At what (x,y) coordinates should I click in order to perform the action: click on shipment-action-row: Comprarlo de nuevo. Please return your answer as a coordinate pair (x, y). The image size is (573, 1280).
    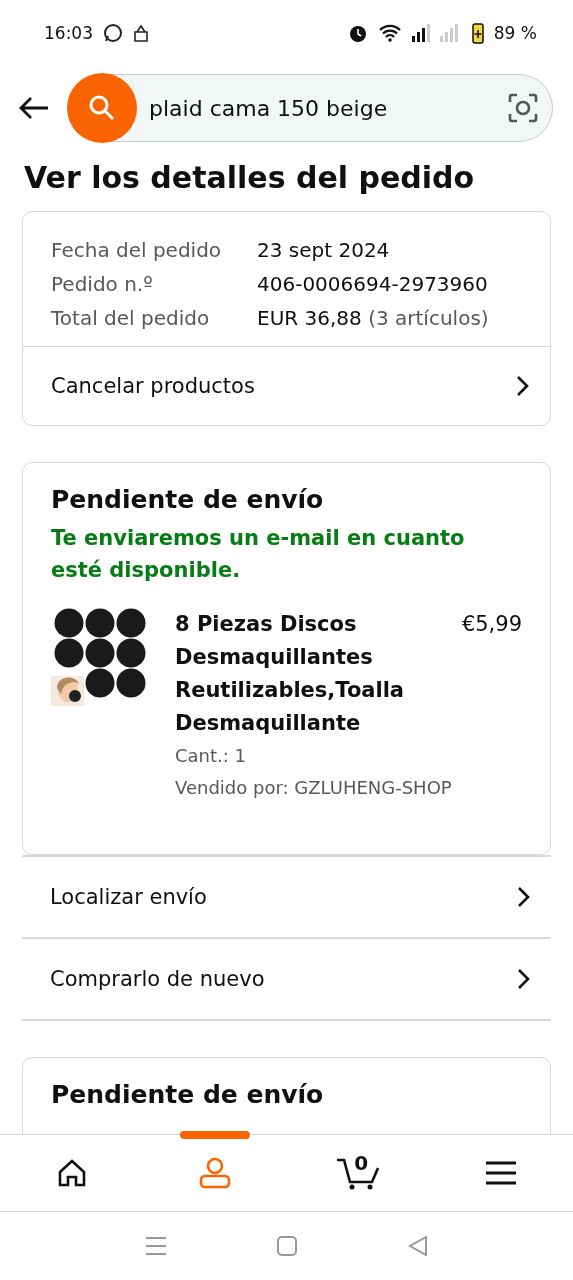
    Looking at the image, I should click on (286, 980).